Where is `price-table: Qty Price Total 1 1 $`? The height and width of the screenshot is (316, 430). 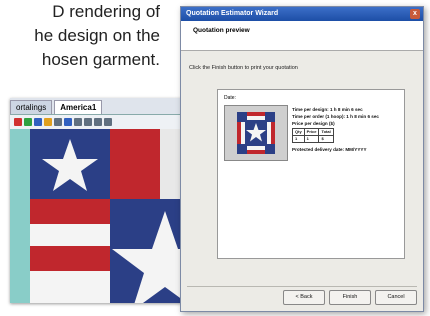 price-table: Qty Price Total 1 1 $ is located at coordinates (313, 135).